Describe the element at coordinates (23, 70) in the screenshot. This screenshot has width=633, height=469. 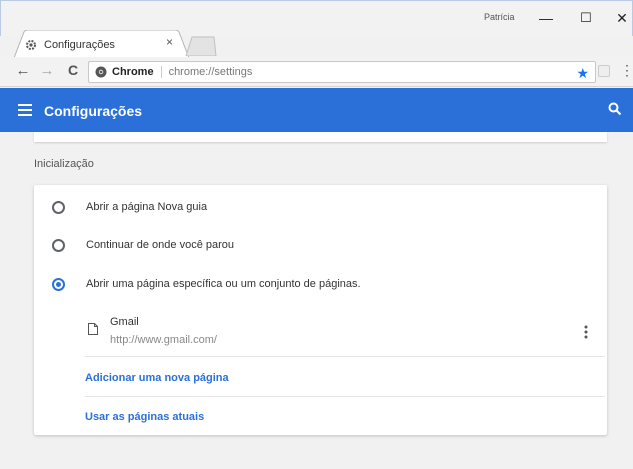
I see `back-button: ←` at that location.